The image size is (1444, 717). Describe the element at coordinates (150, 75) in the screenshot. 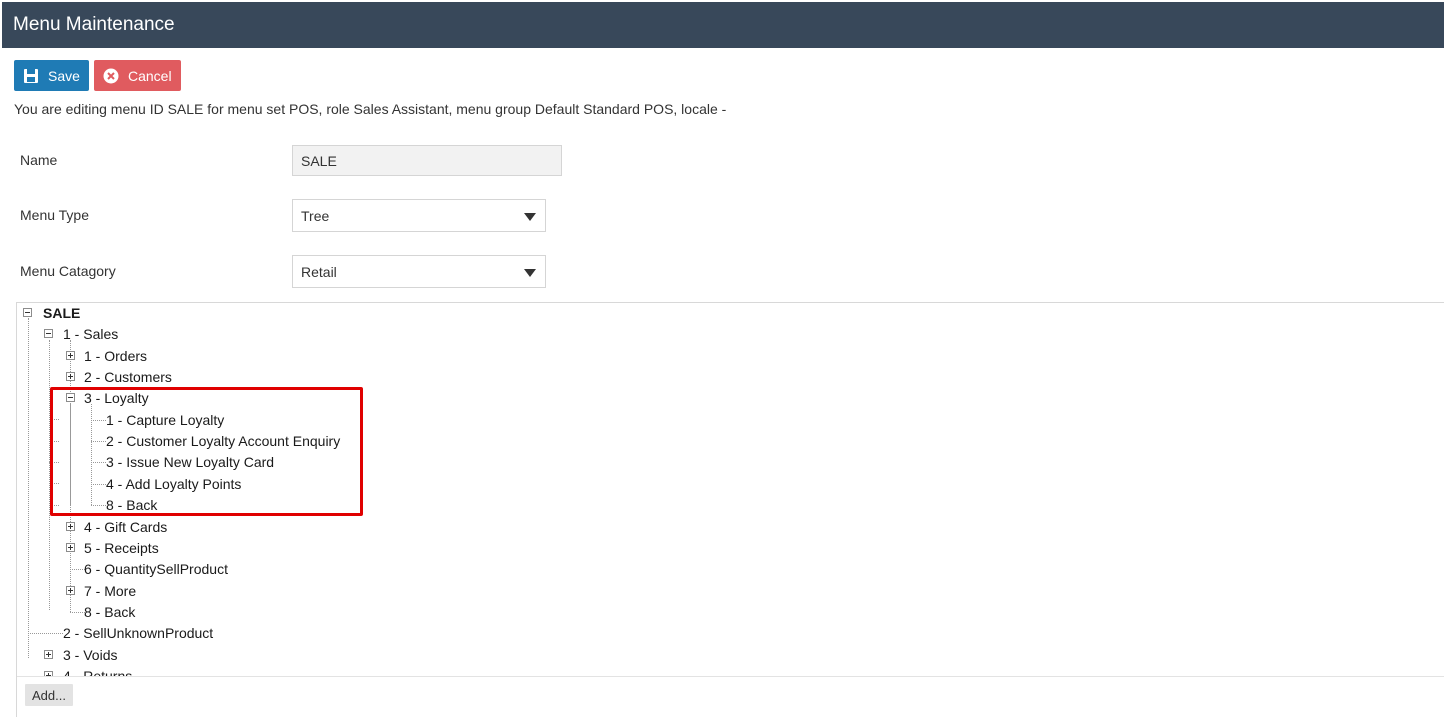

I see `cancel-label: Cancel` at that location.